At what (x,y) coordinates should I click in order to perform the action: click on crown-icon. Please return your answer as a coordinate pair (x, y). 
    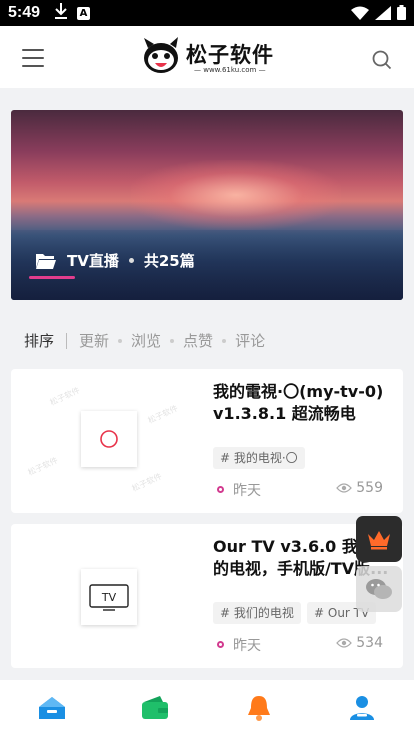
    Looking at the image, I should click on (379, 540).